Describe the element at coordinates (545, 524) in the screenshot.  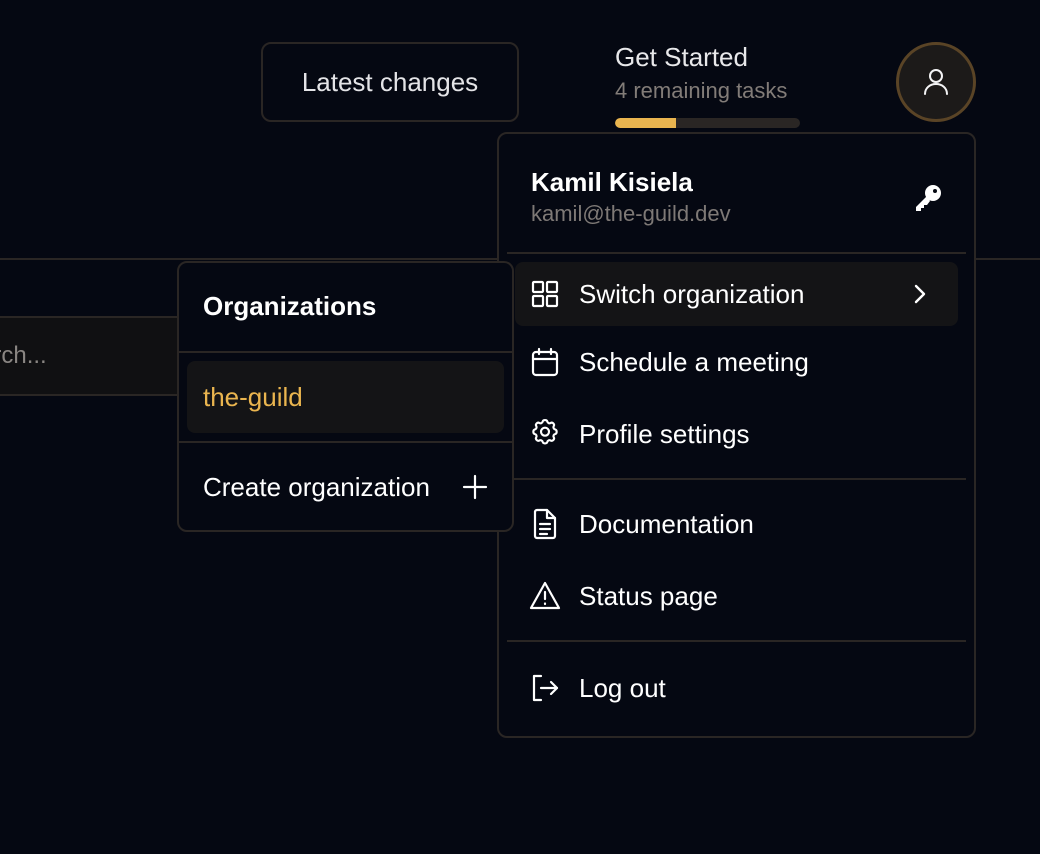
I see `document-icon` at that location.